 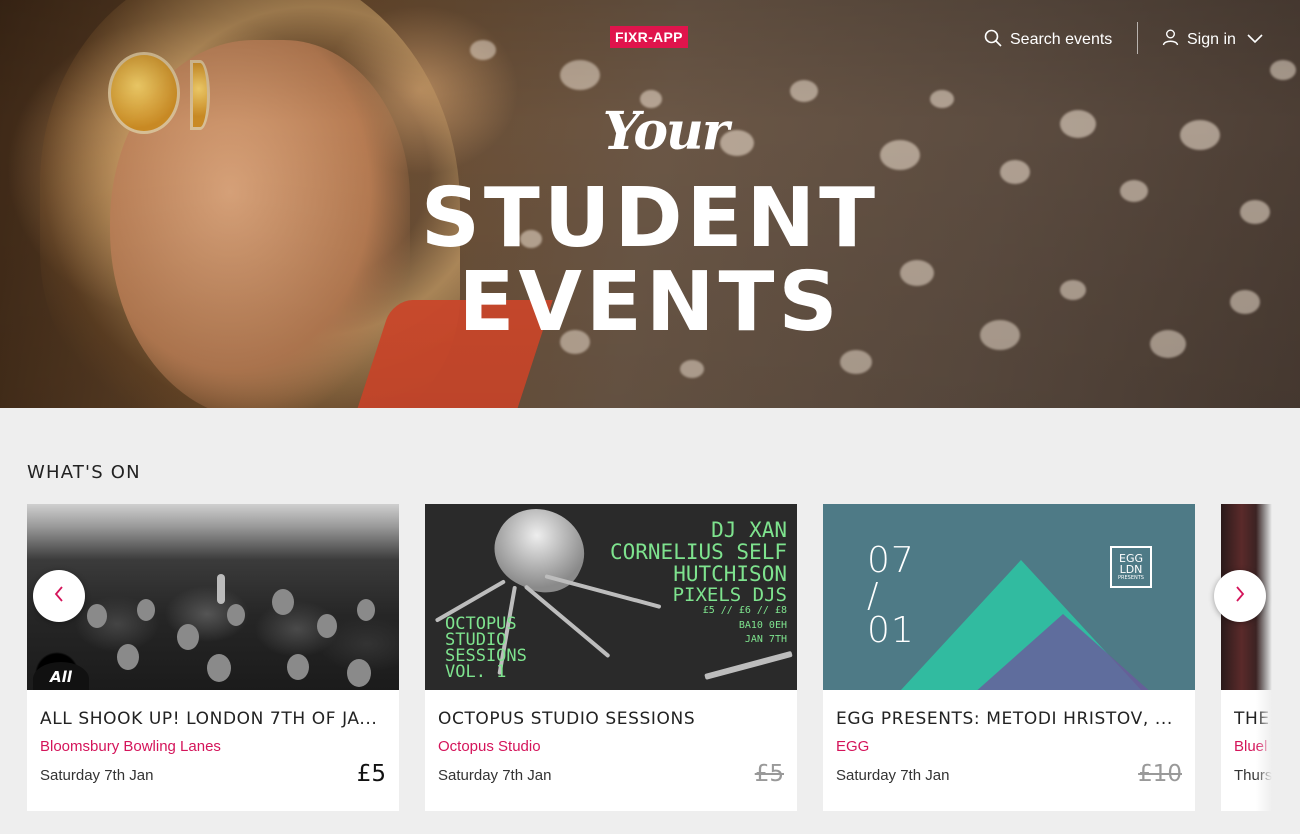 I want to click on section-title-whats-on: WHAT'S ON, so click(x=84, y=472).